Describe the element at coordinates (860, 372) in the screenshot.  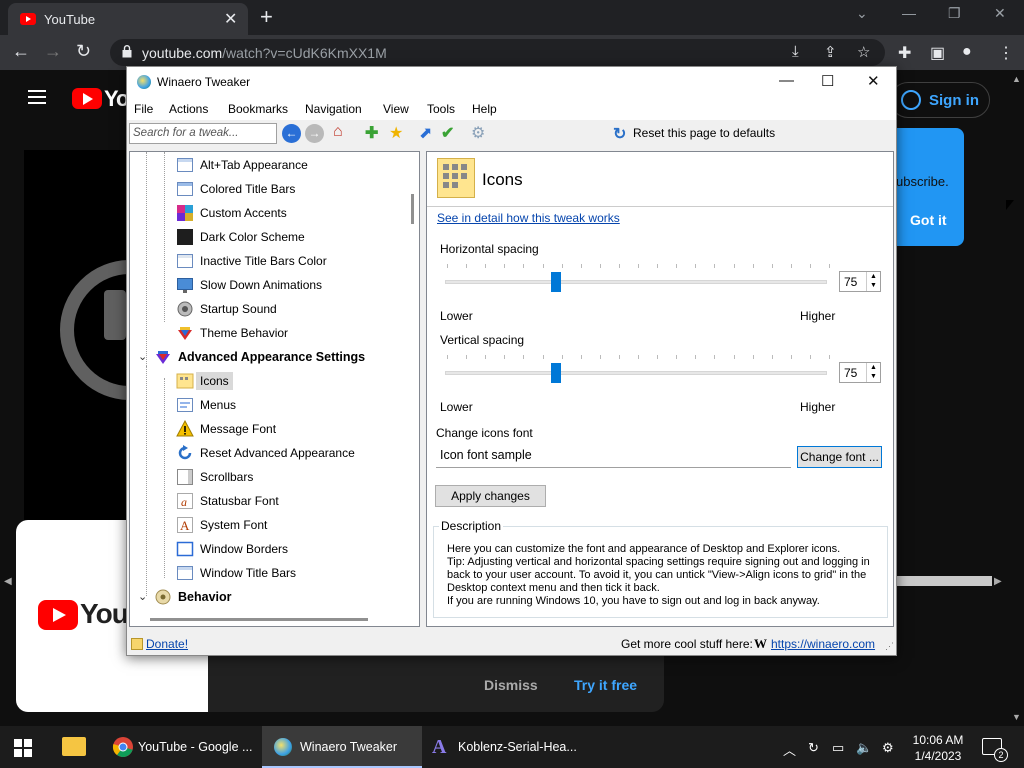
I see `vertical-spacing-spinbox: 75 ▲ ▼` at that location.